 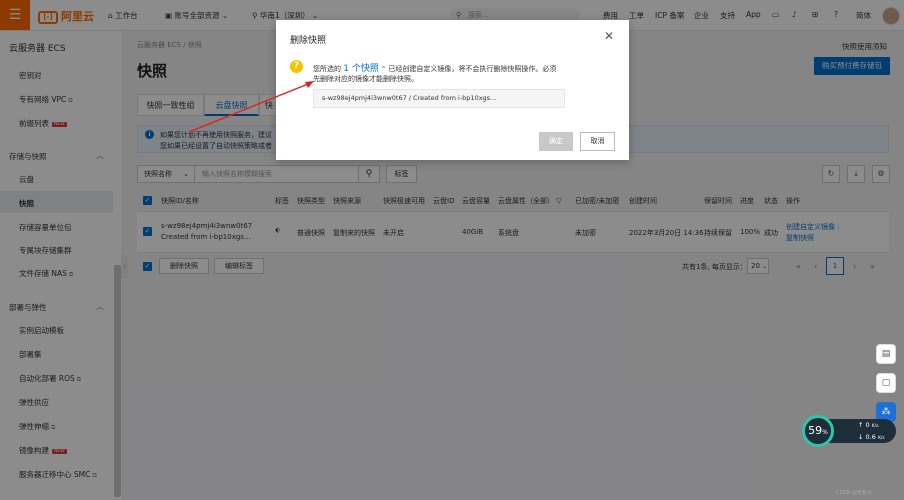 What do you see at coordinates (383, 69) in the screenshot?
I see `chevron-up-icon: ^` at bounding box center [383, 69].